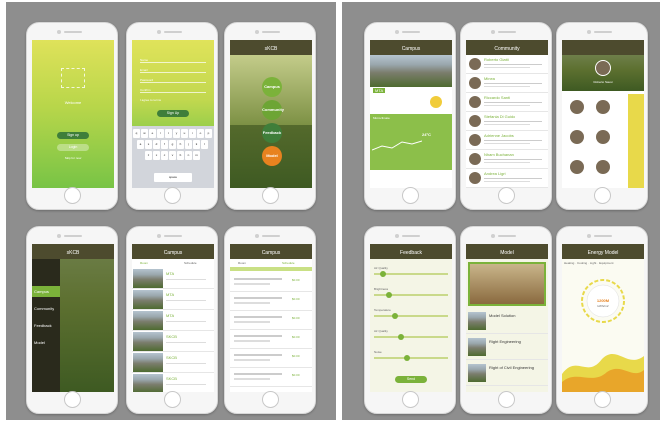 Image resolution: width=660 pixels, height=422 pixels. Describe the element at coordinates (148, 362) in the screenshot. I see `room-thumb` at that location.